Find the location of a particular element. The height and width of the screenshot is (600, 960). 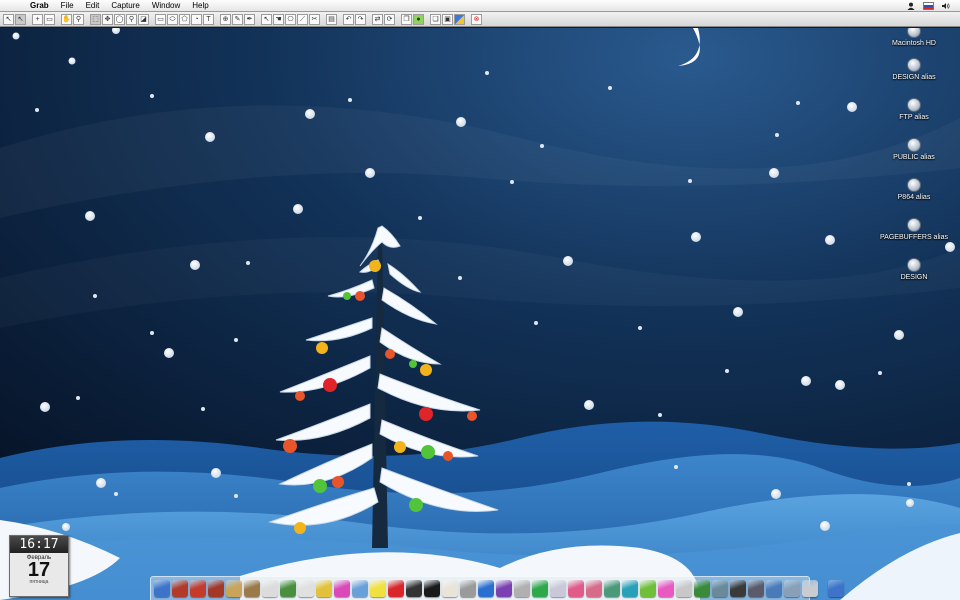

menu-app-grab: Grab is located at coordinates (39, 5).